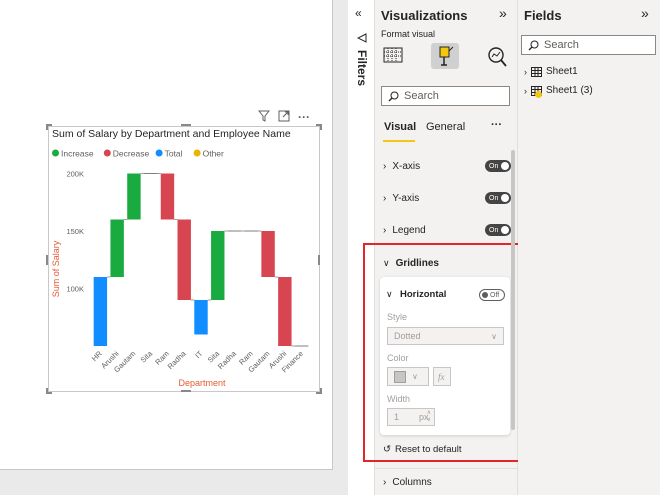 The height and width of the screenshot is (496, 660). I want to click on build-visual-icon, so click(393, 58).